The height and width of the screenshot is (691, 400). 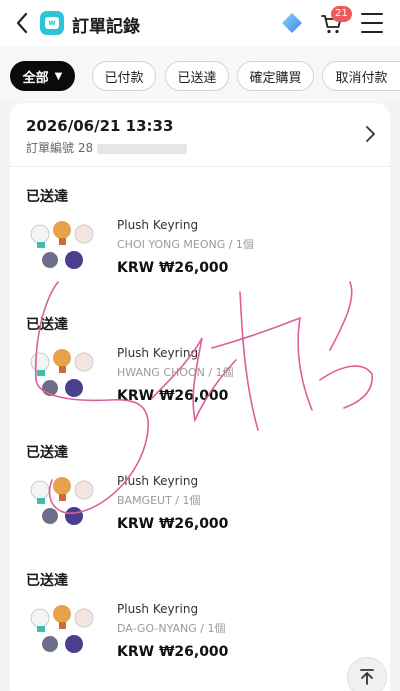 What do you see at coordinates (42, 76) in the screenshot?
I see `filter-all: 全部 ▼` at bounding box center [42, 76].